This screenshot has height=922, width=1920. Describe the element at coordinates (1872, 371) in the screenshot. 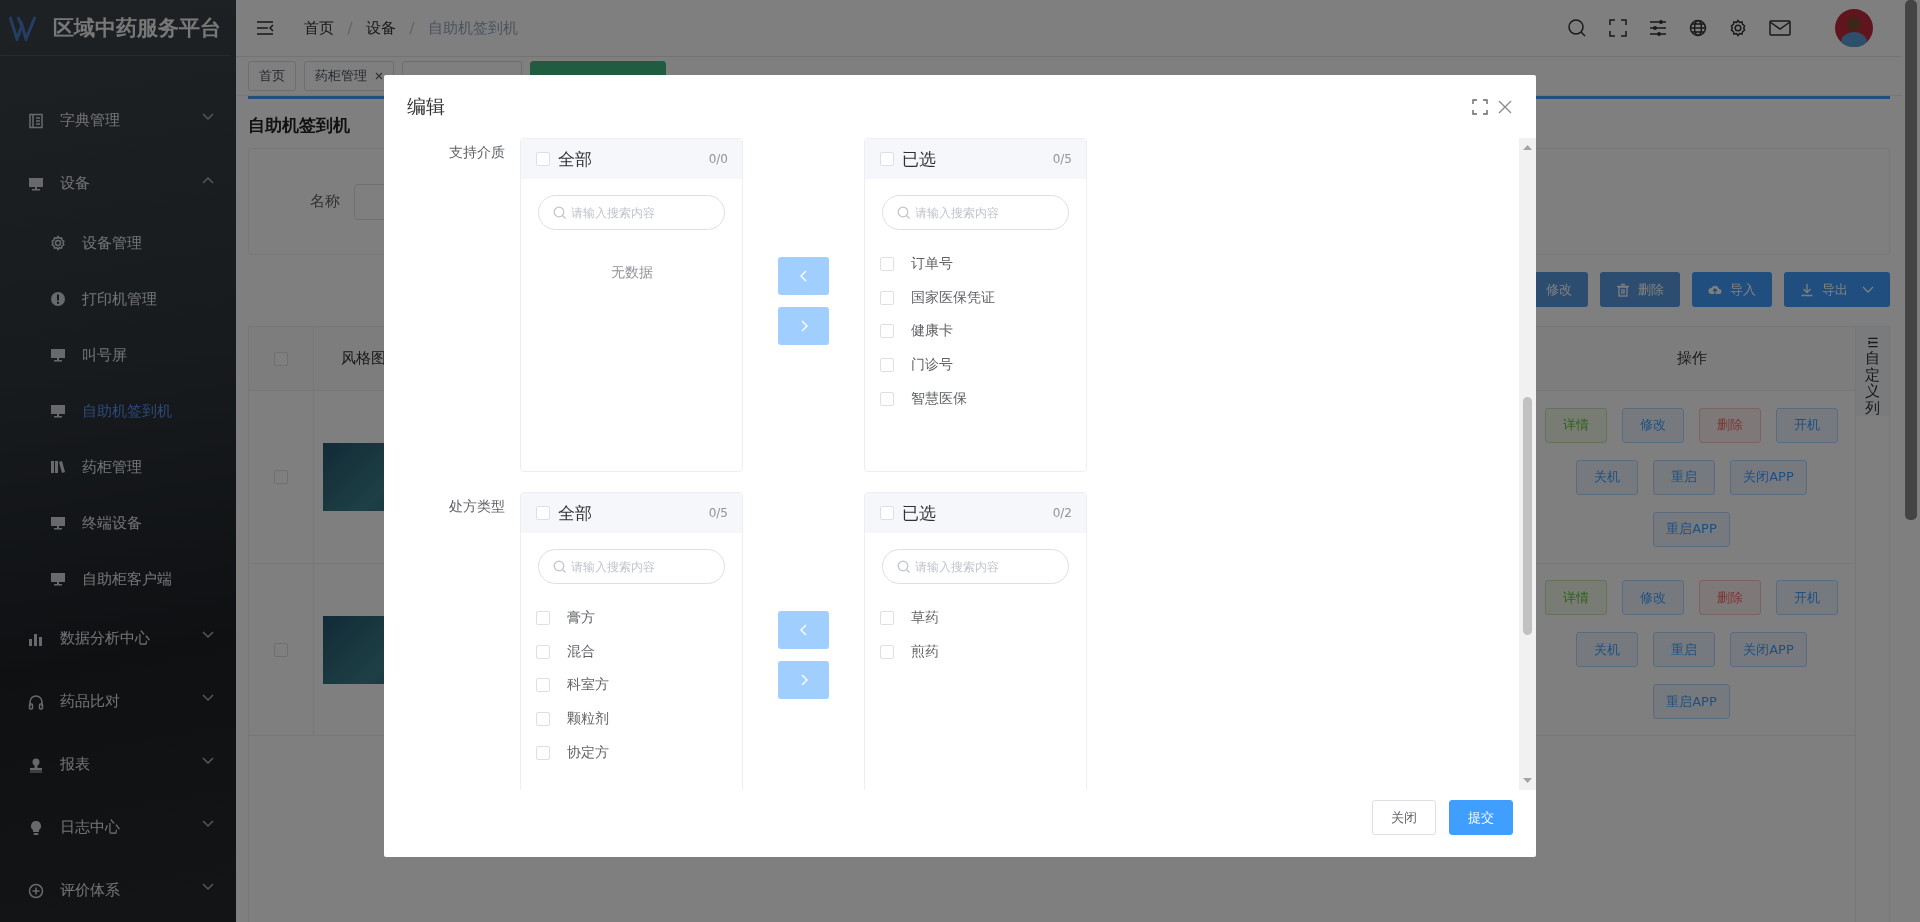

I see `custom-columns-tab: 自定义列` at that location.